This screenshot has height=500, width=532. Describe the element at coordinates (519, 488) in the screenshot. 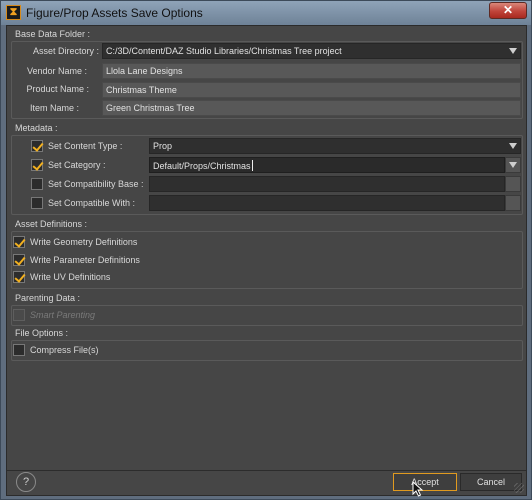

I see `resize-grip-icon` at that location.